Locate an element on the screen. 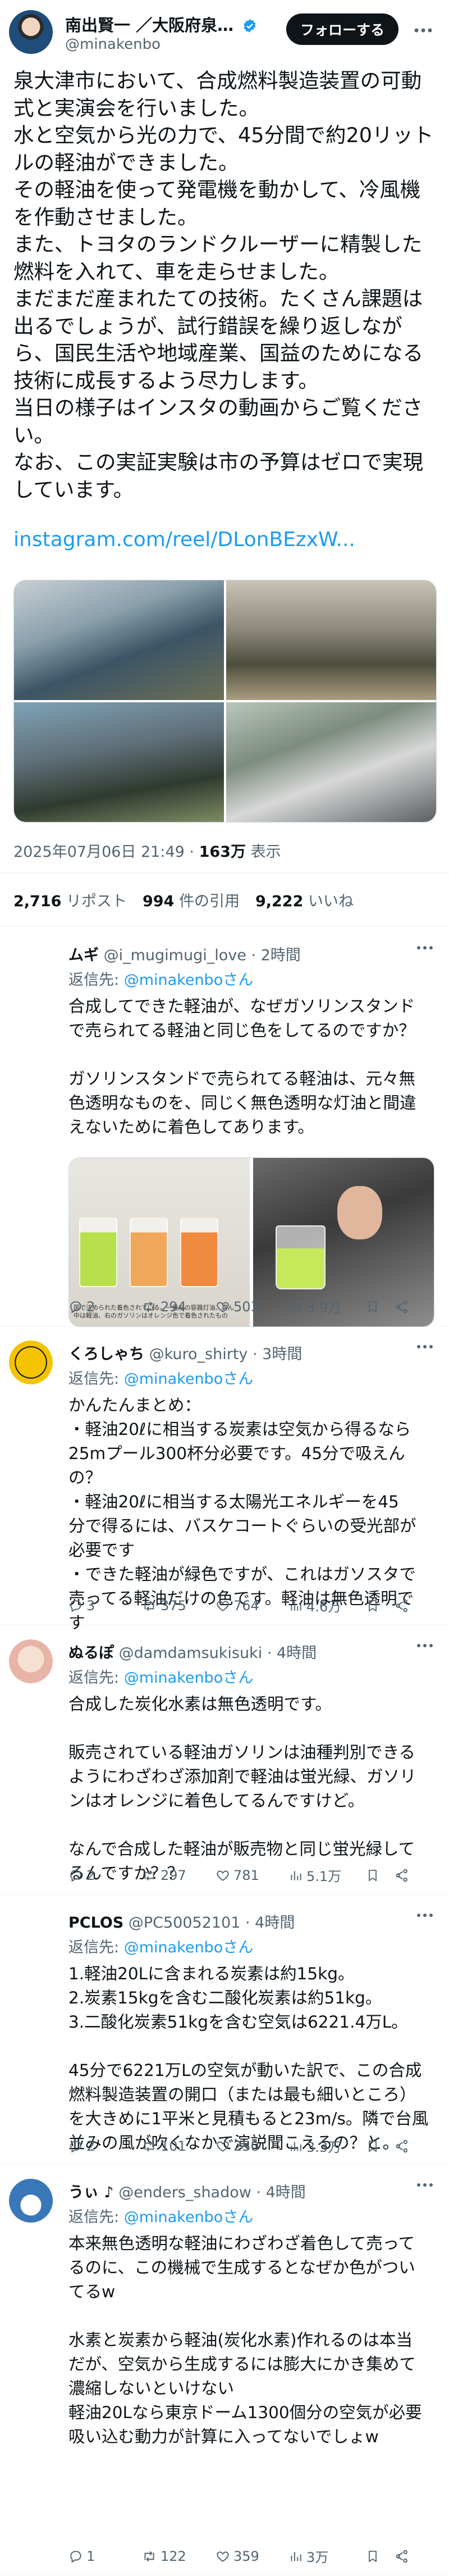 The image size is (449, 2576). reply-header: うぃ ♪ @enders_shadow · 4時間 is located at coordinates (187, 2191).